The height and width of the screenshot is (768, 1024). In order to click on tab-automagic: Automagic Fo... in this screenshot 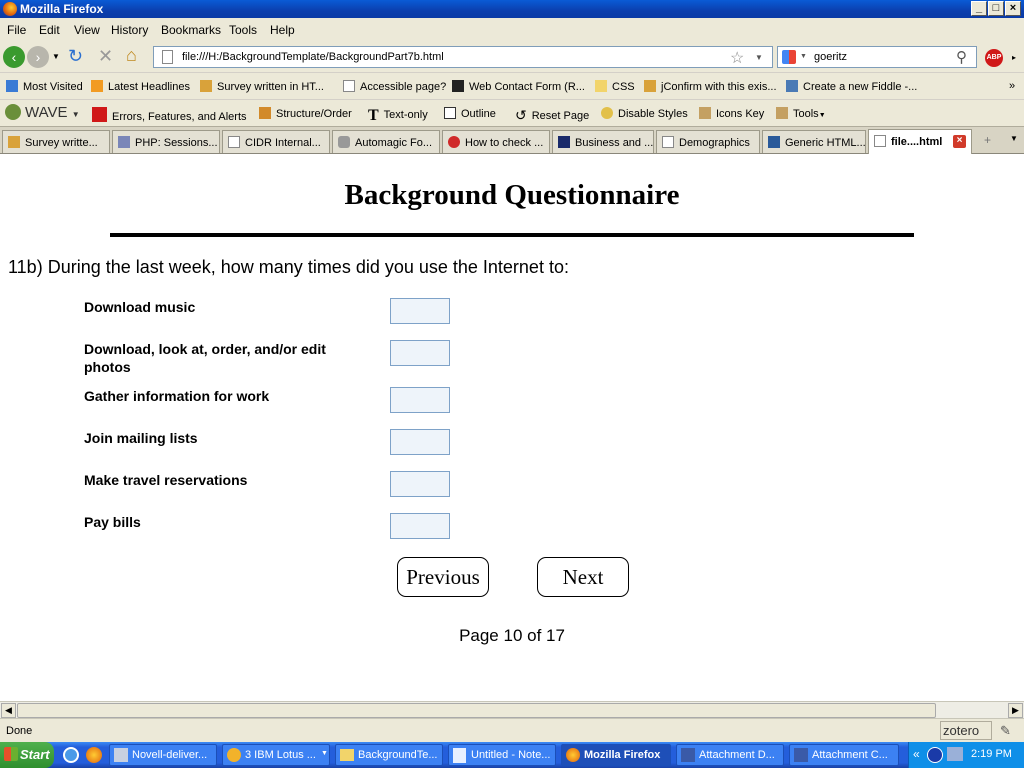, I will do `click(386, 141)`.